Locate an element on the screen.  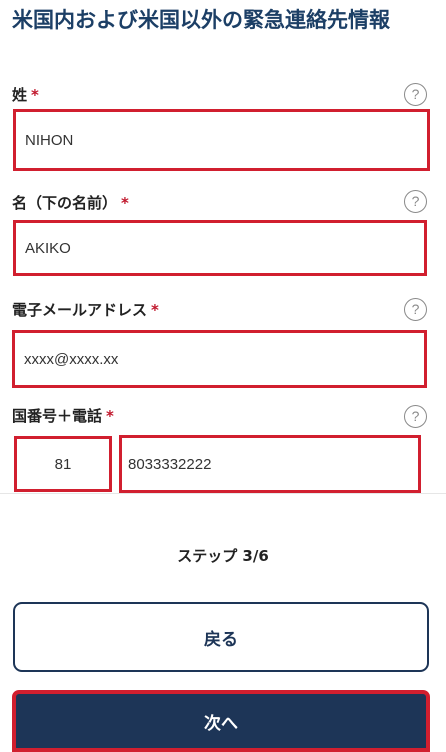
phone-number-input: 8033332222 is located at coordinates (270, 464).